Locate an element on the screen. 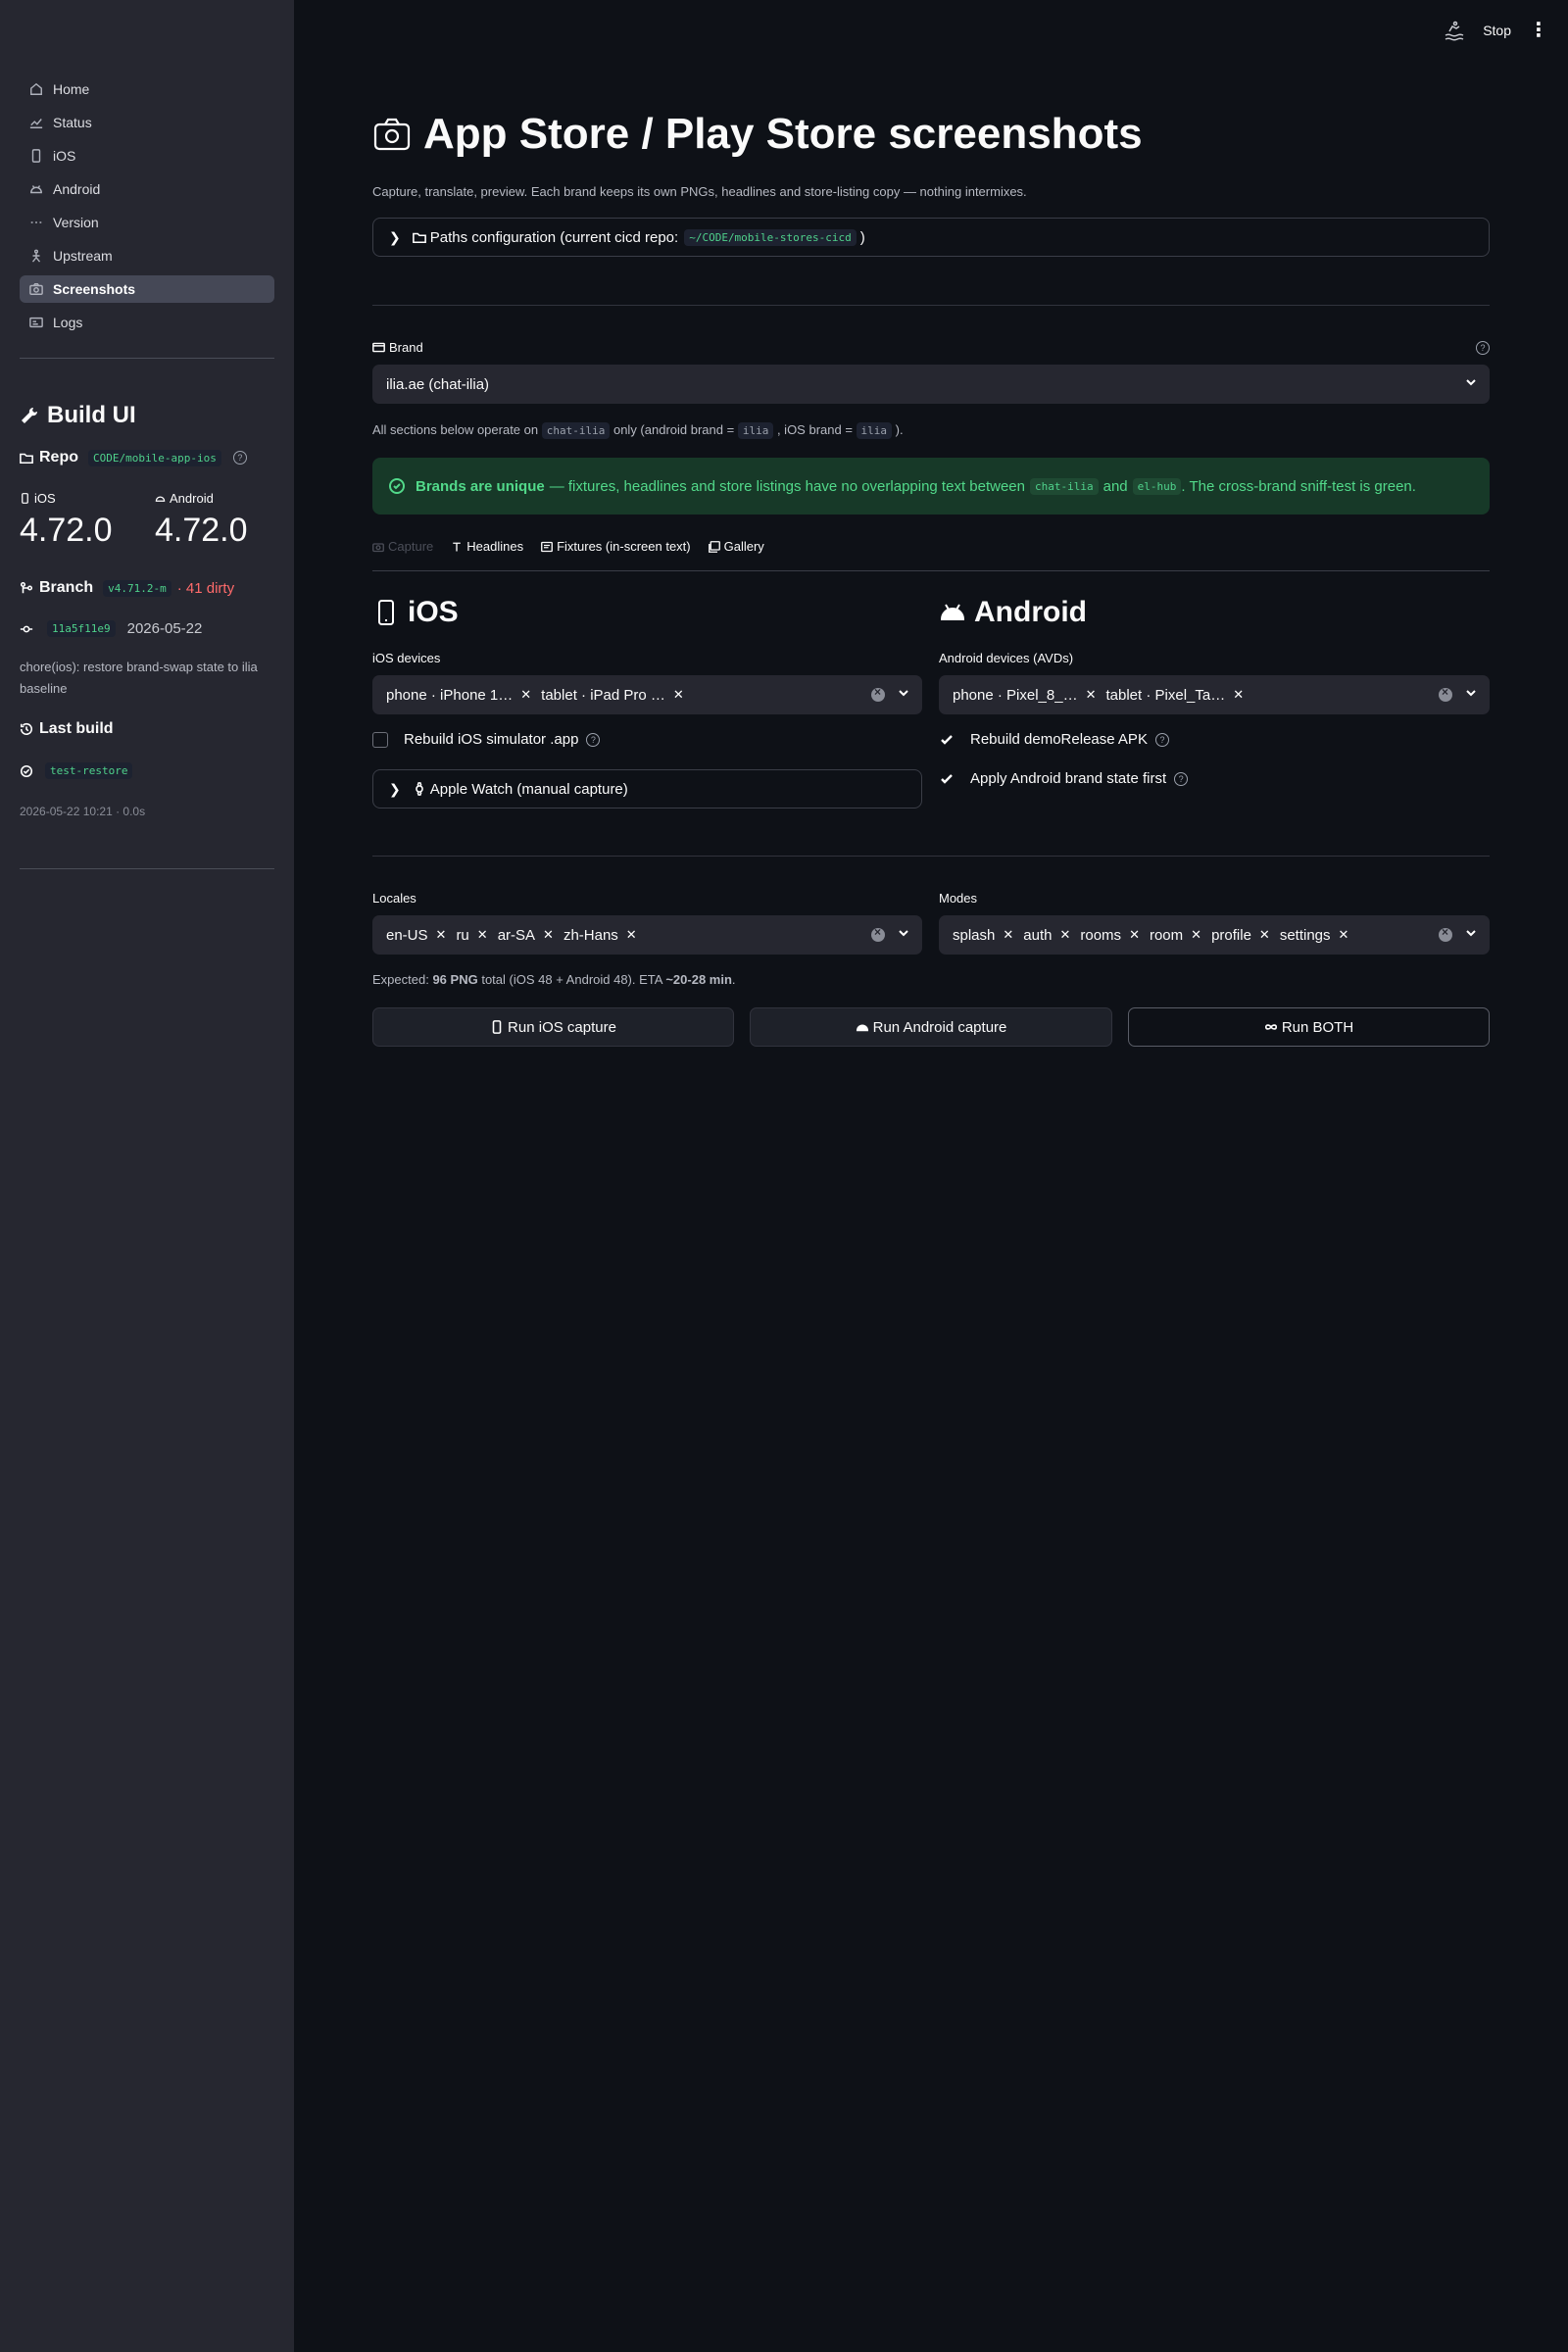 The width and height of the screenshot is (1568, 2352). sidebar-item-android: Android is located at coordinates (147, 189).